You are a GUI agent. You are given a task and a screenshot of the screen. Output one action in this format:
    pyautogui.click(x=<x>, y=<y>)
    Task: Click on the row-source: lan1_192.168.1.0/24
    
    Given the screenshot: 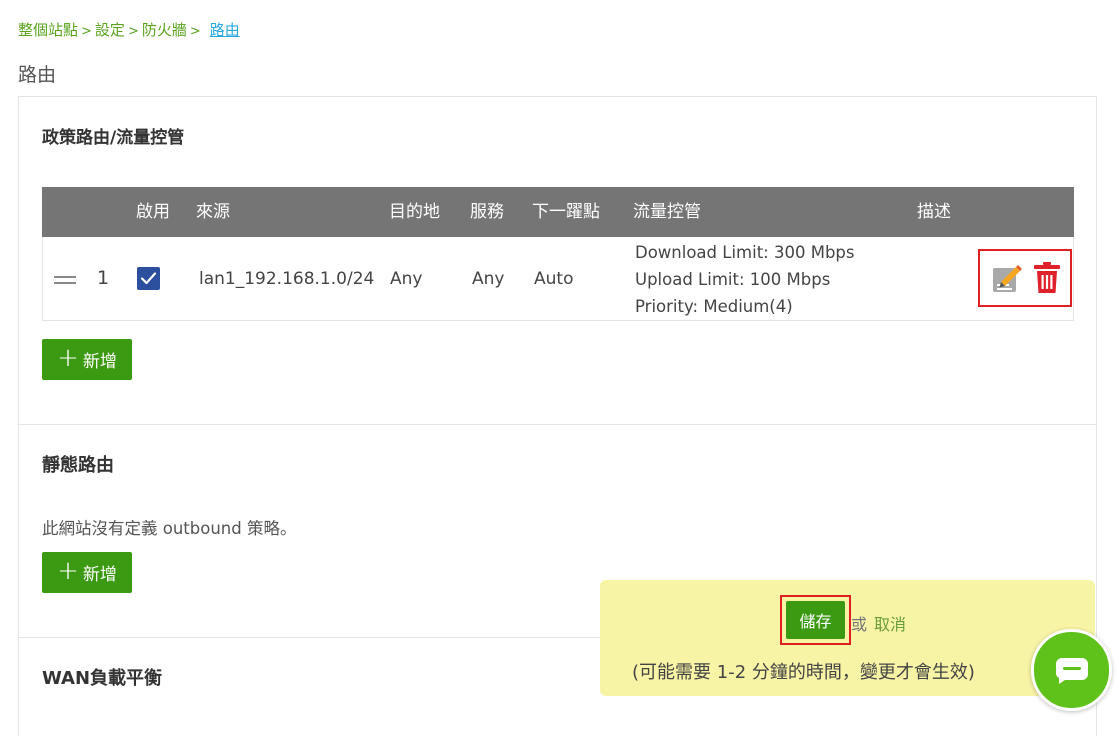 What is the action you would take?
    pyautogui.click(x=287, y=279)
    